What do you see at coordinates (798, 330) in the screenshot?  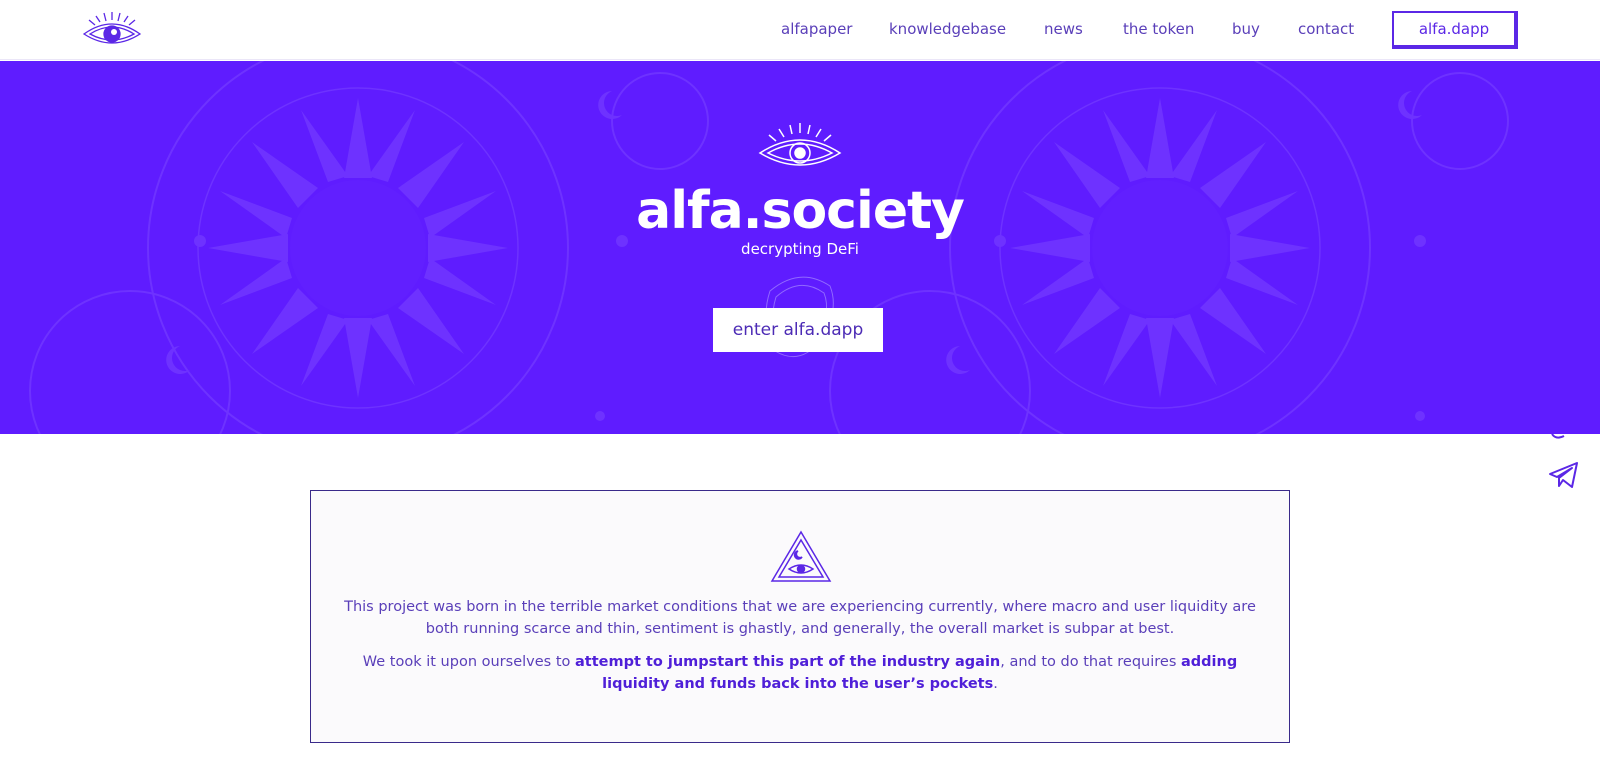 I see `enter-dapp-button: enter alfa.dapp` at bounding box center [798, 330].